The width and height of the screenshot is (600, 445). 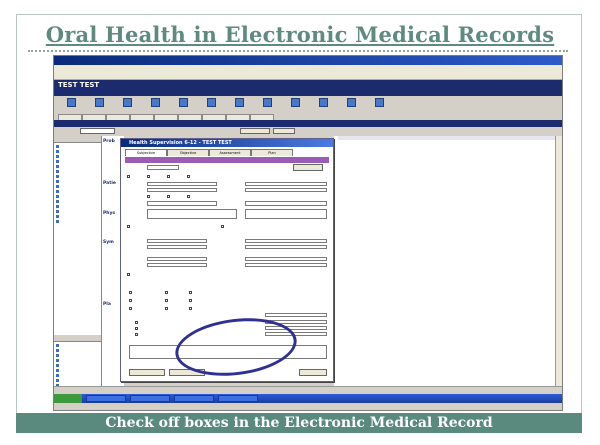 I want to click on toolbar, so click(x=308, y=76).